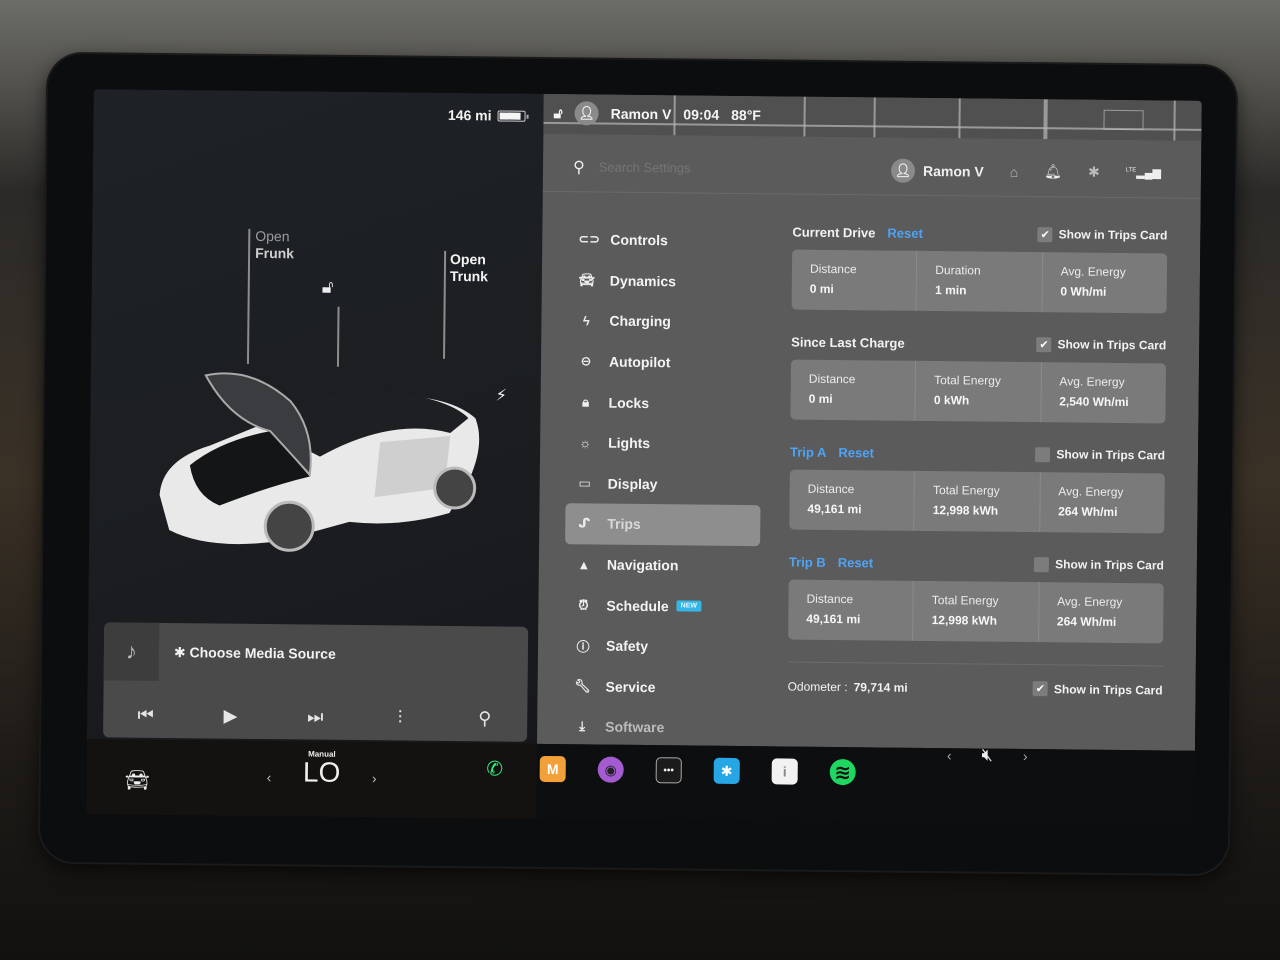 The height and width of the screenshot is (960, 1280). What do you see at coordinates (501, 395) in the screenshot?
I see `charge-port-bolt-icon: ⚡︎` at bounding box center [501, 395].